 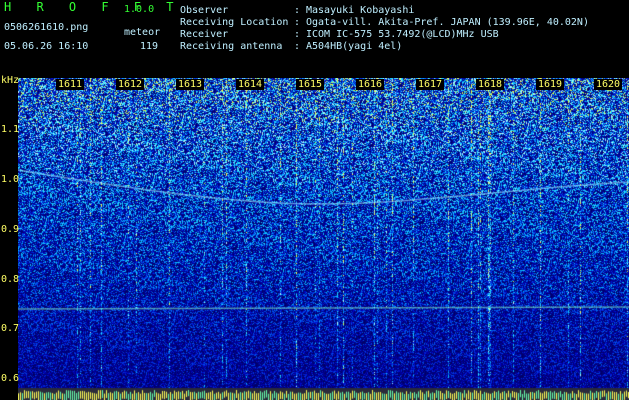 I want to click on axis-unit-label: kHz, so click(x=10, y=80).